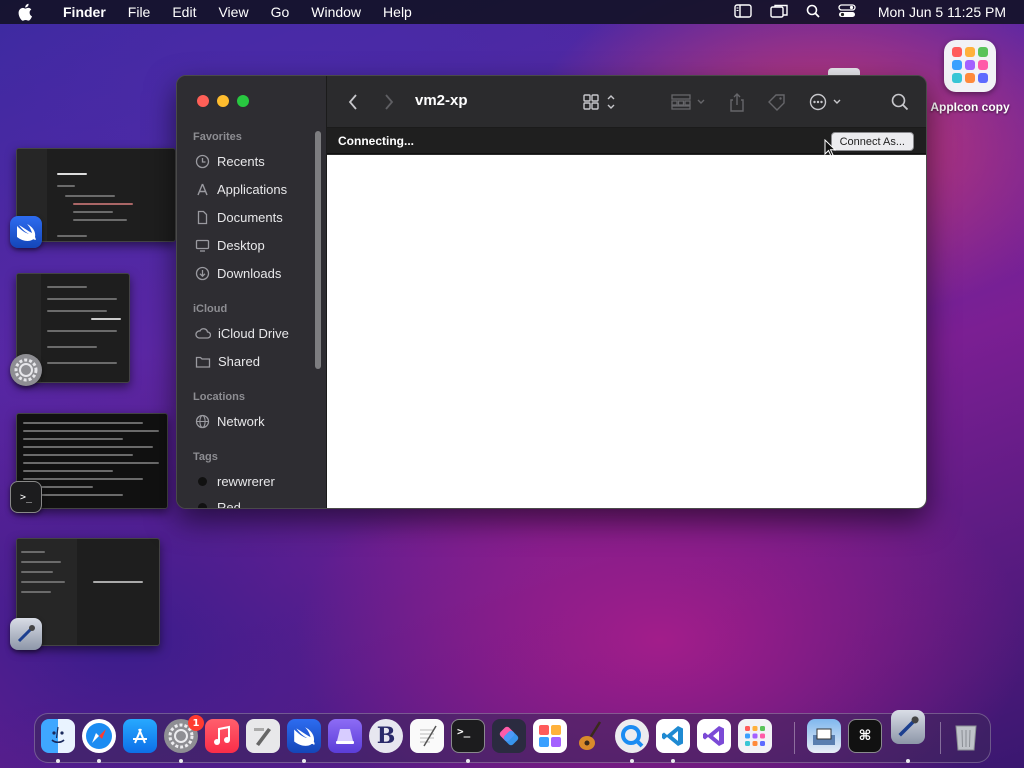 This screenshot has width=1024, height=768. Describe the element at coordinates (908, 727) in the screenshot. I see `xcode-tools-icon` at that location.